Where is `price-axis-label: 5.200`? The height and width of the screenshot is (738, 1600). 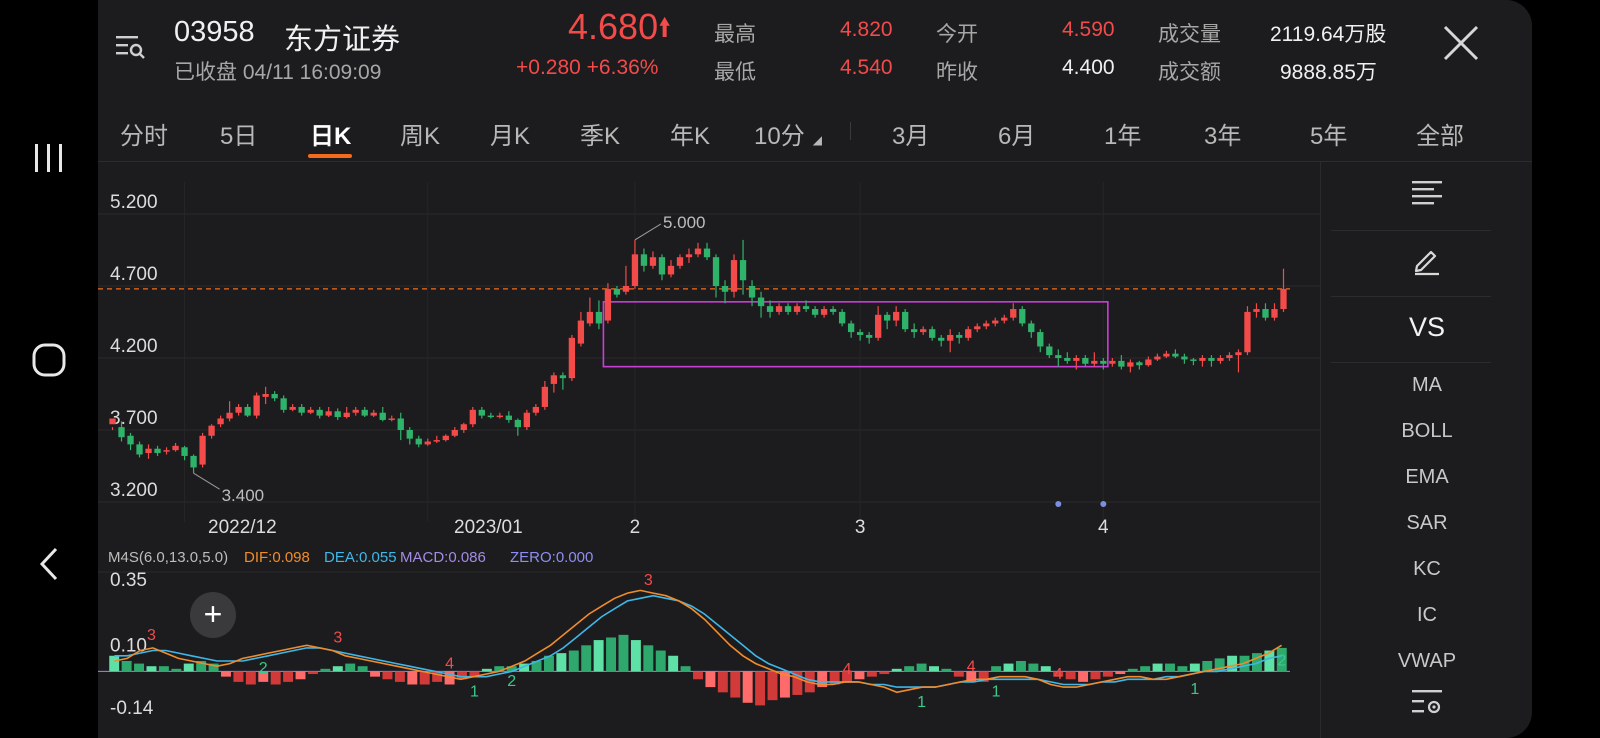
price-axis-label: 5.200 is located at coordinates (134, 202).